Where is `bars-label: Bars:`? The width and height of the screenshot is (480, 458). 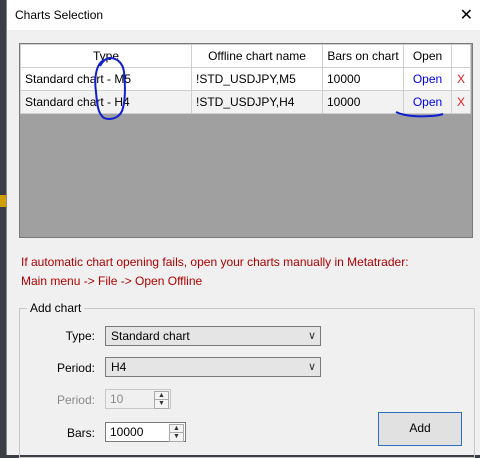
bars-label: Bars: is located at coordinates (80, 433).